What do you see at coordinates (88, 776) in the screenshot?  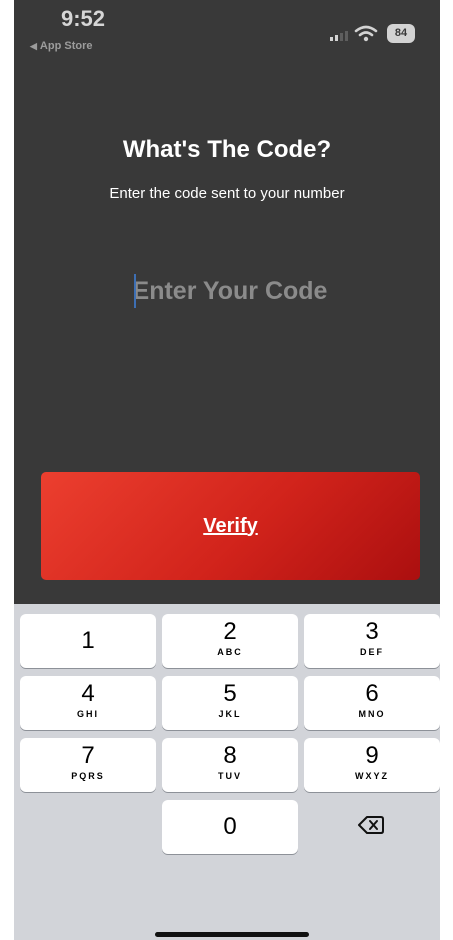 I see `key-letters: PQRS` at bounding box center [88, 776].